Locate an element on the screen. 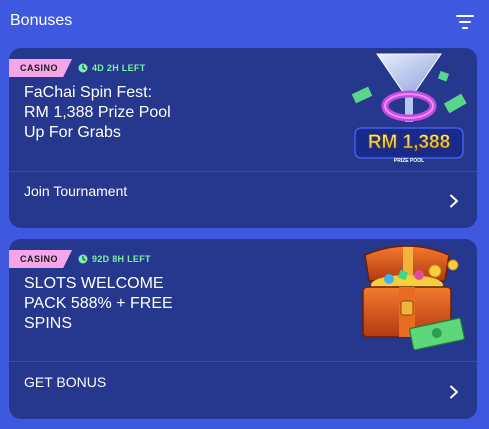 The width and height of the screenshot is (489, 429). join-tournament-button: Join Tournament is located at coordinates (243, 200).